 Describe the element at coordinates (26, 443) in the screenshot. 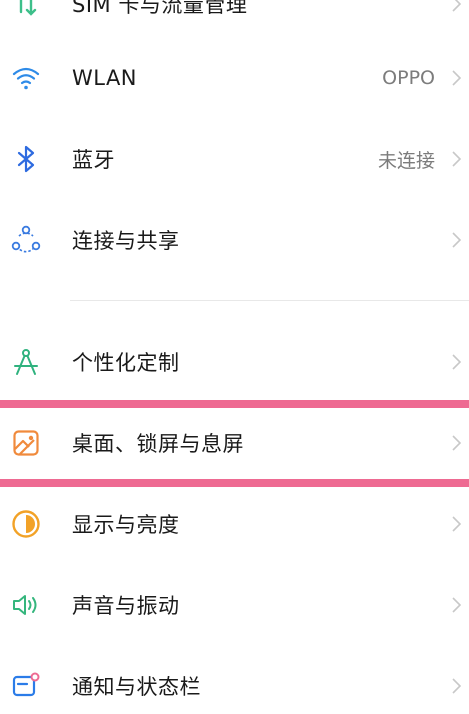

I see `wallpaper-icon` at that location.